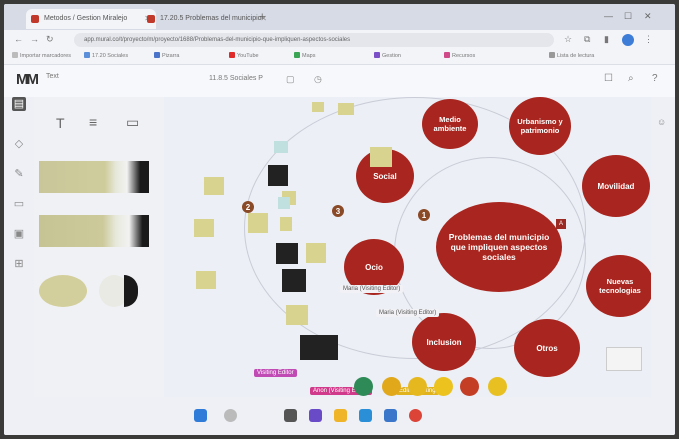 Image resolution: width=679 pixels, height=439 pixels. I want to click on edge-icon, so click(365, 415).